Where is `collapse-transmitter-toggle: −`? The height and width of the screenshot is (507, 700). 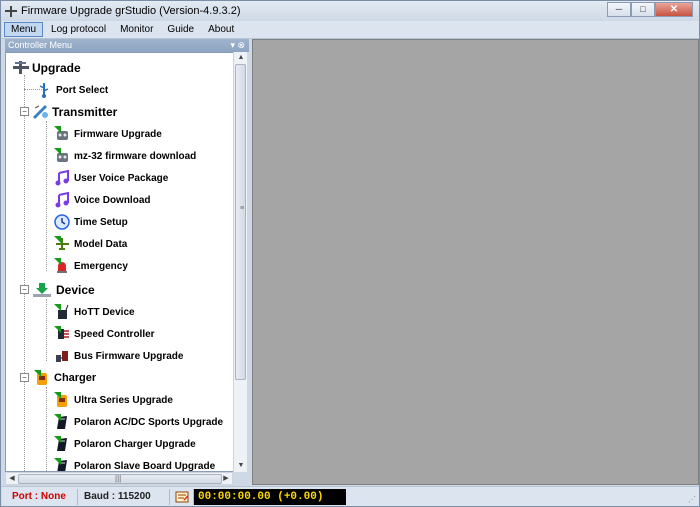 collapse-transmitter-toggle: − is located at coordinates (24, 111).